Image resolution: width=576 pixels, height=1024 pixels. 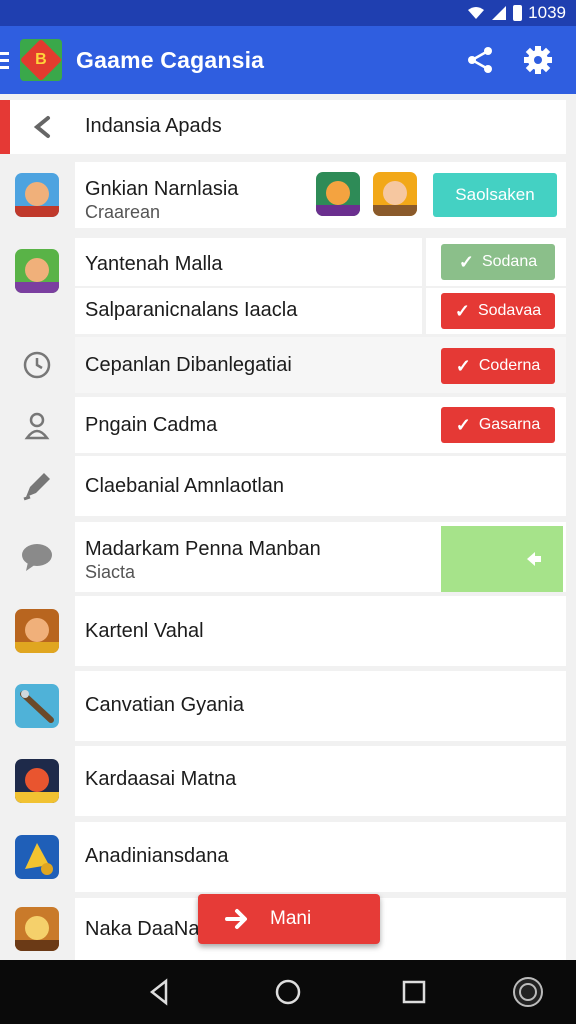 I want to click on mani-button: Mani, so click(x=289, y=919).